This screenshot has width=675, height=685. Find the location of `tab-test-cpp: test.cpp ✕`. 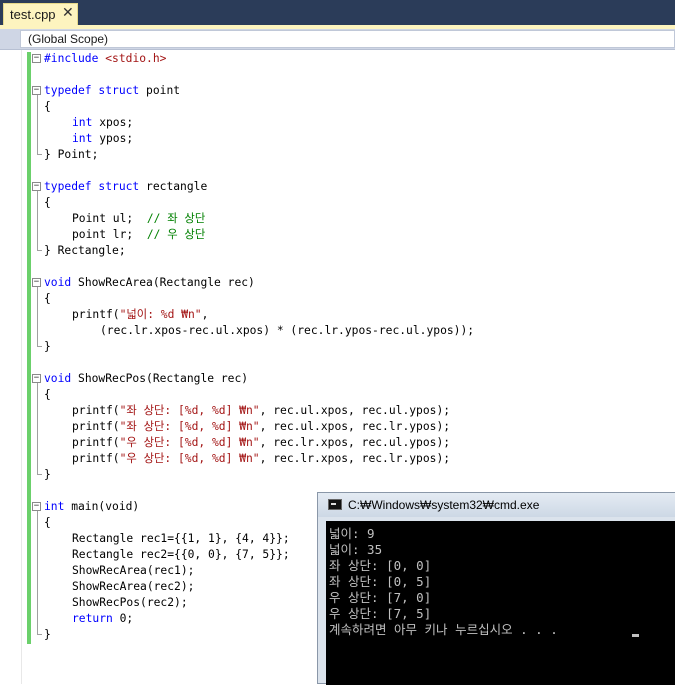

tab-test-cpp: test.cpp ✕ is located at coordinates (40, 14).